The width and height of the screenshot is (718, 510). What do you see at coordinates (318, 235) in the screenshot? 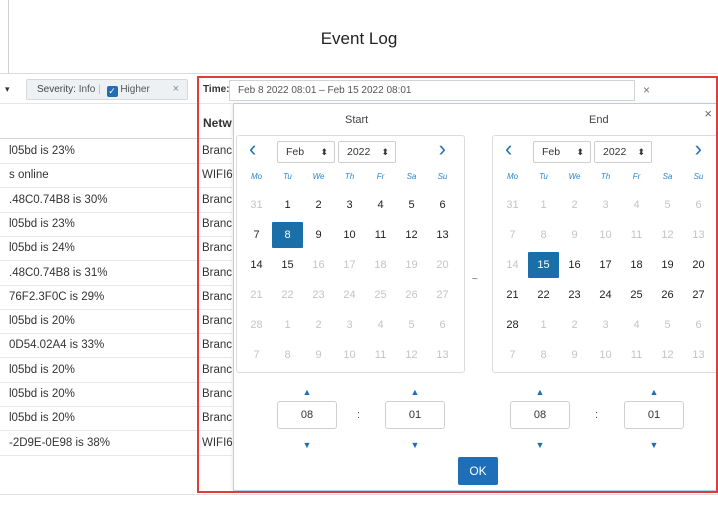
I see `start-day-cell: 9` at bounding box center [318, 235].